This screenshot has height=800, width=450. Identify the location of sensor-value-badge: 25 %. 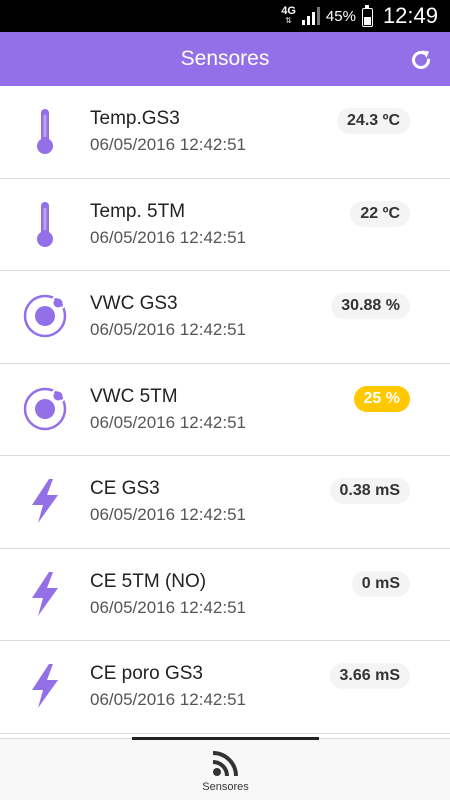
(381, 398).